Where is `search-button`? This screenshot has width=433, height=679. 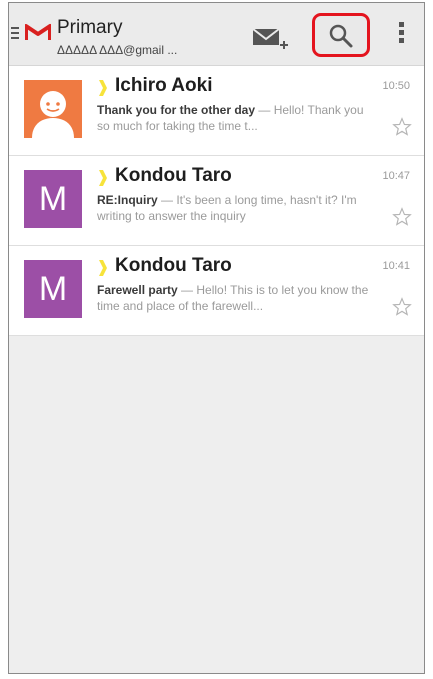
search-button is located at coordinates (341, 35).